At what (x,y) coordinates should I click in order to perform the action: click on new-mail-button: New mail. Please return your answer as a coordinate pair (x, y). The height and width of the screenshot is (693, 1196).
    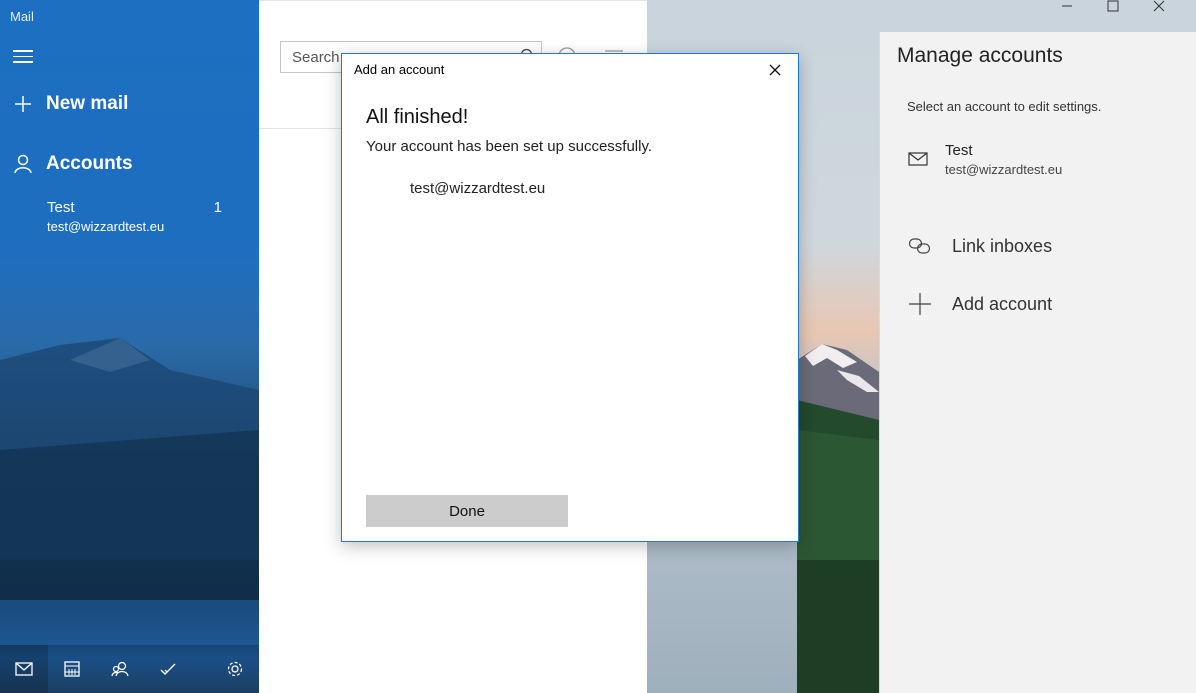
    Looking at the image, I should click on (70, 104).